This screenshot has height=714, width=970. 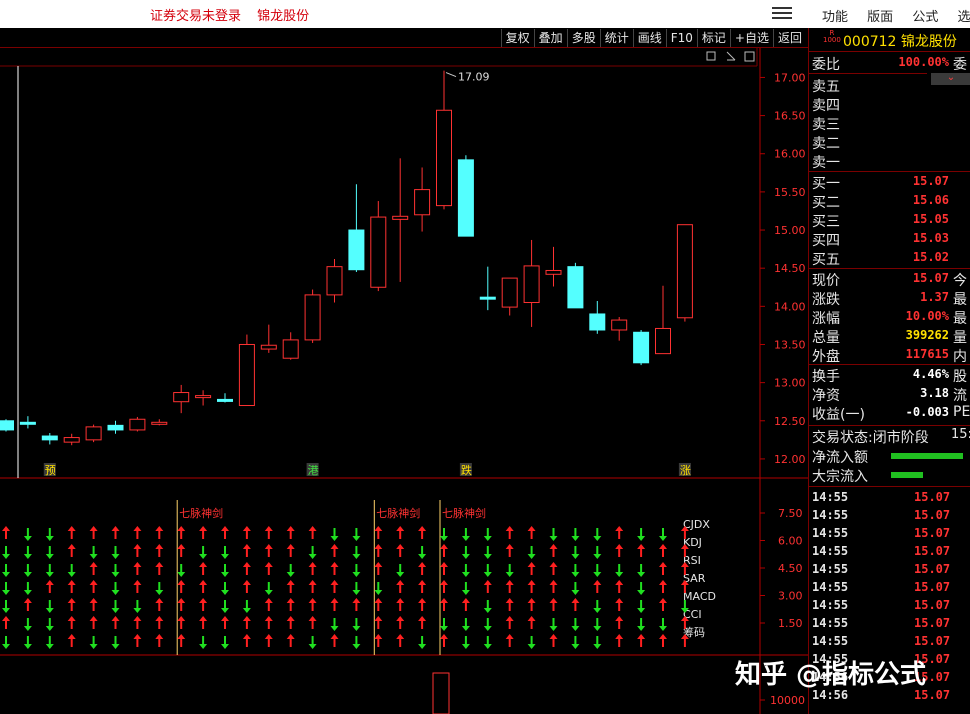 I want to click on restore-rights-button: 复权, so click(x=517, y=38).